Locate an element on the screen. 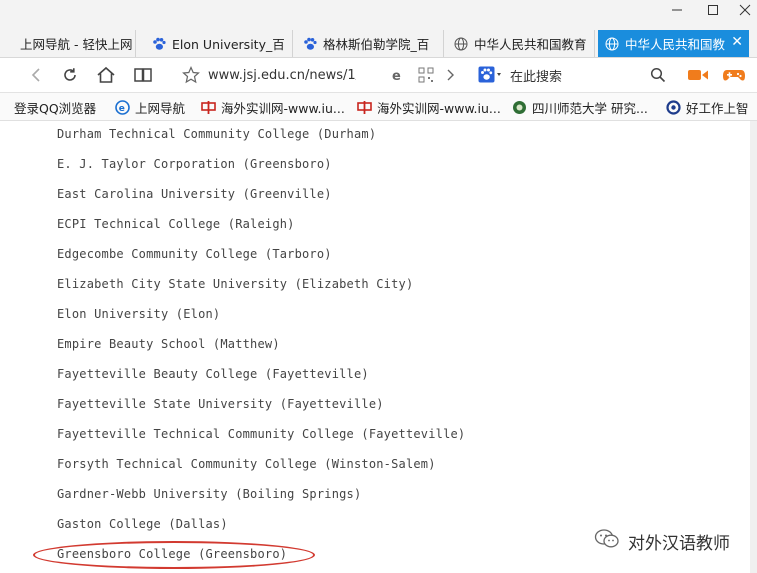 This screenshot has height=573, width=757. watermark: 对外汉语教师 is located at coordinates (662, 541).